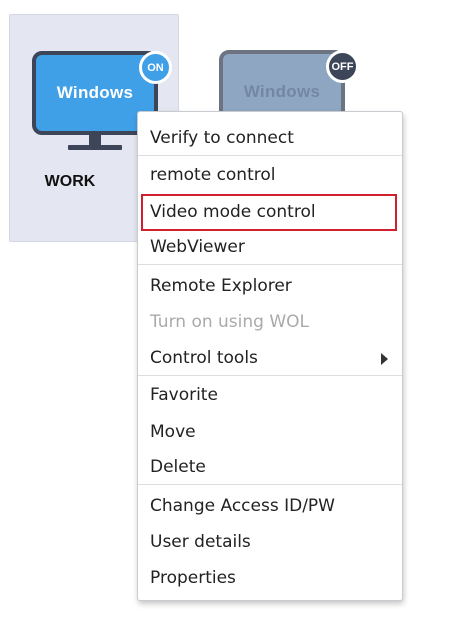 This screenshot has height=639, width=456. Describe the element at coordinates (270, 247) in the screenshot. I see `menu-item-webviewer: WebViewer` at that location.